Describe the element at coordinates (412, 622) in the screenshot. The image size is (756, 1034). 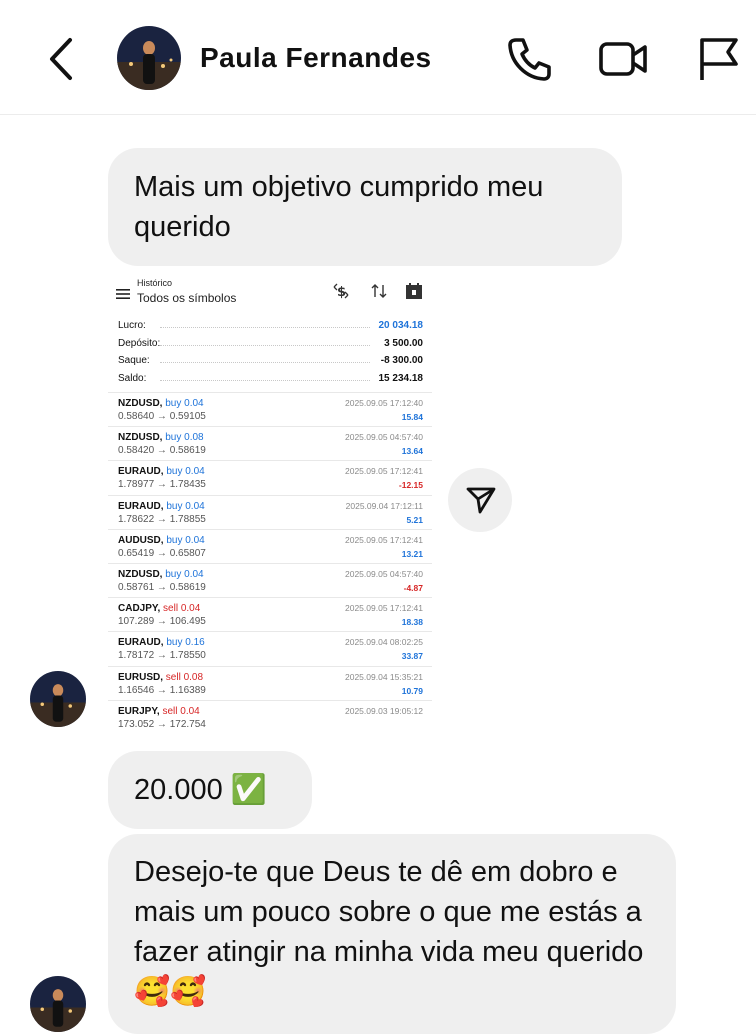
I see `trade-profit: 18.38` at that location.